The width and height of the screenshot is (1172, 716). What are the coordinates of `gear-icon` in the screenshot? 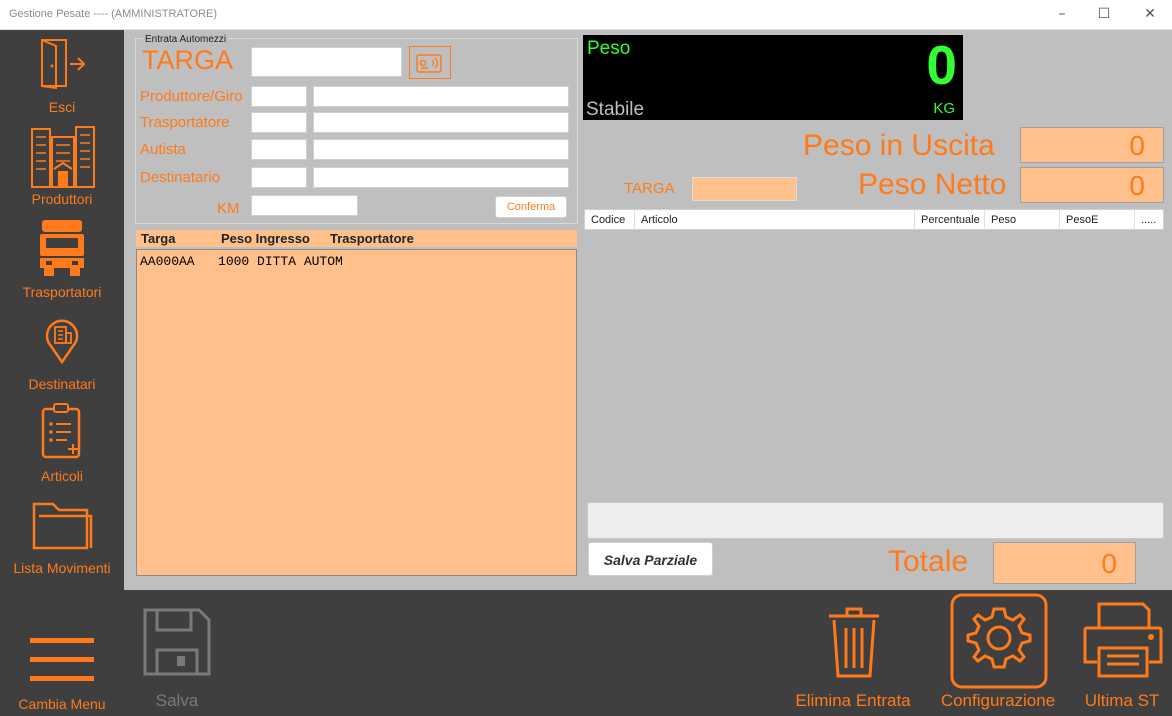 It's located at (999, 641).